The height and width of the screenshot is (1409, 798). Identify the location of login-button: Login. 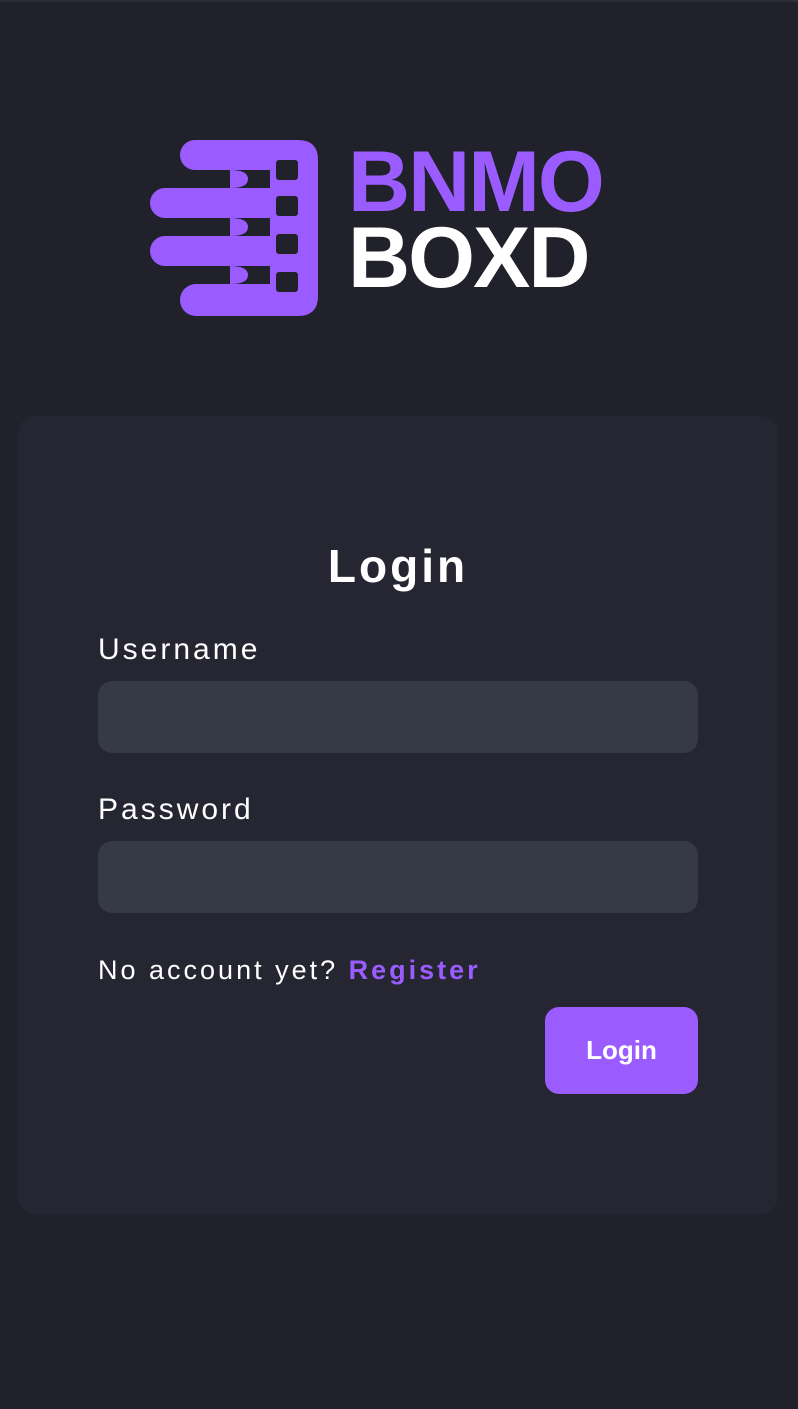
(621, 1050).